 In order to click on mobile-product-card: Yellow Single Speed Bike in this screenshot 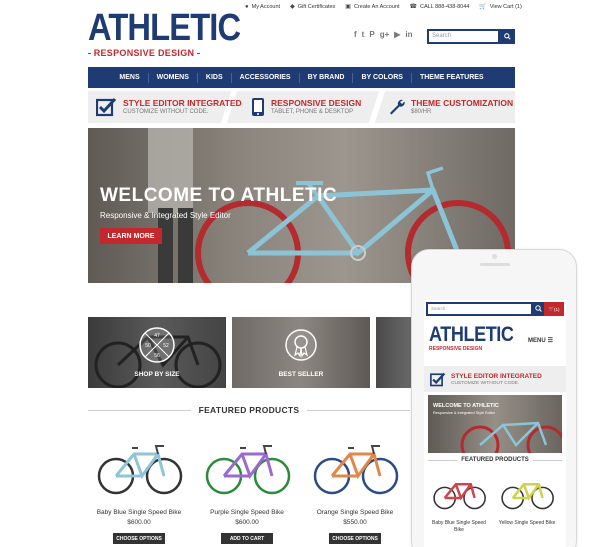, I will do `click(527, 501)`.